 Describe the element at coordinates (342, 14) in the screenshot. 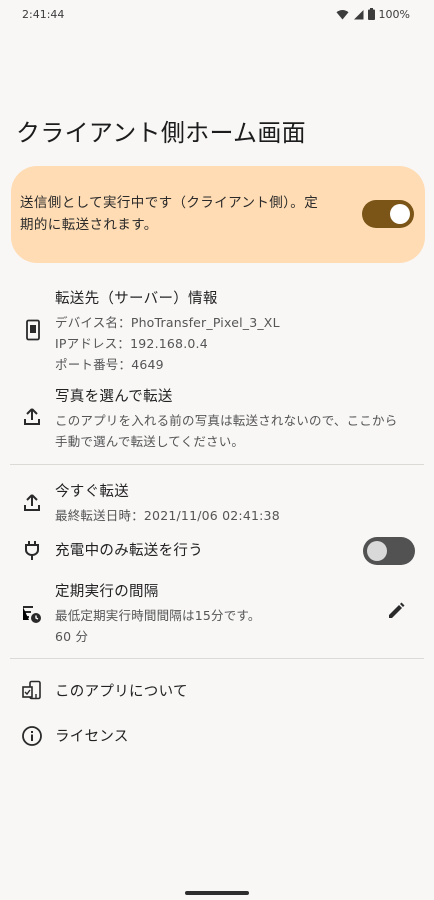

I see `wifi-icon` at that location.